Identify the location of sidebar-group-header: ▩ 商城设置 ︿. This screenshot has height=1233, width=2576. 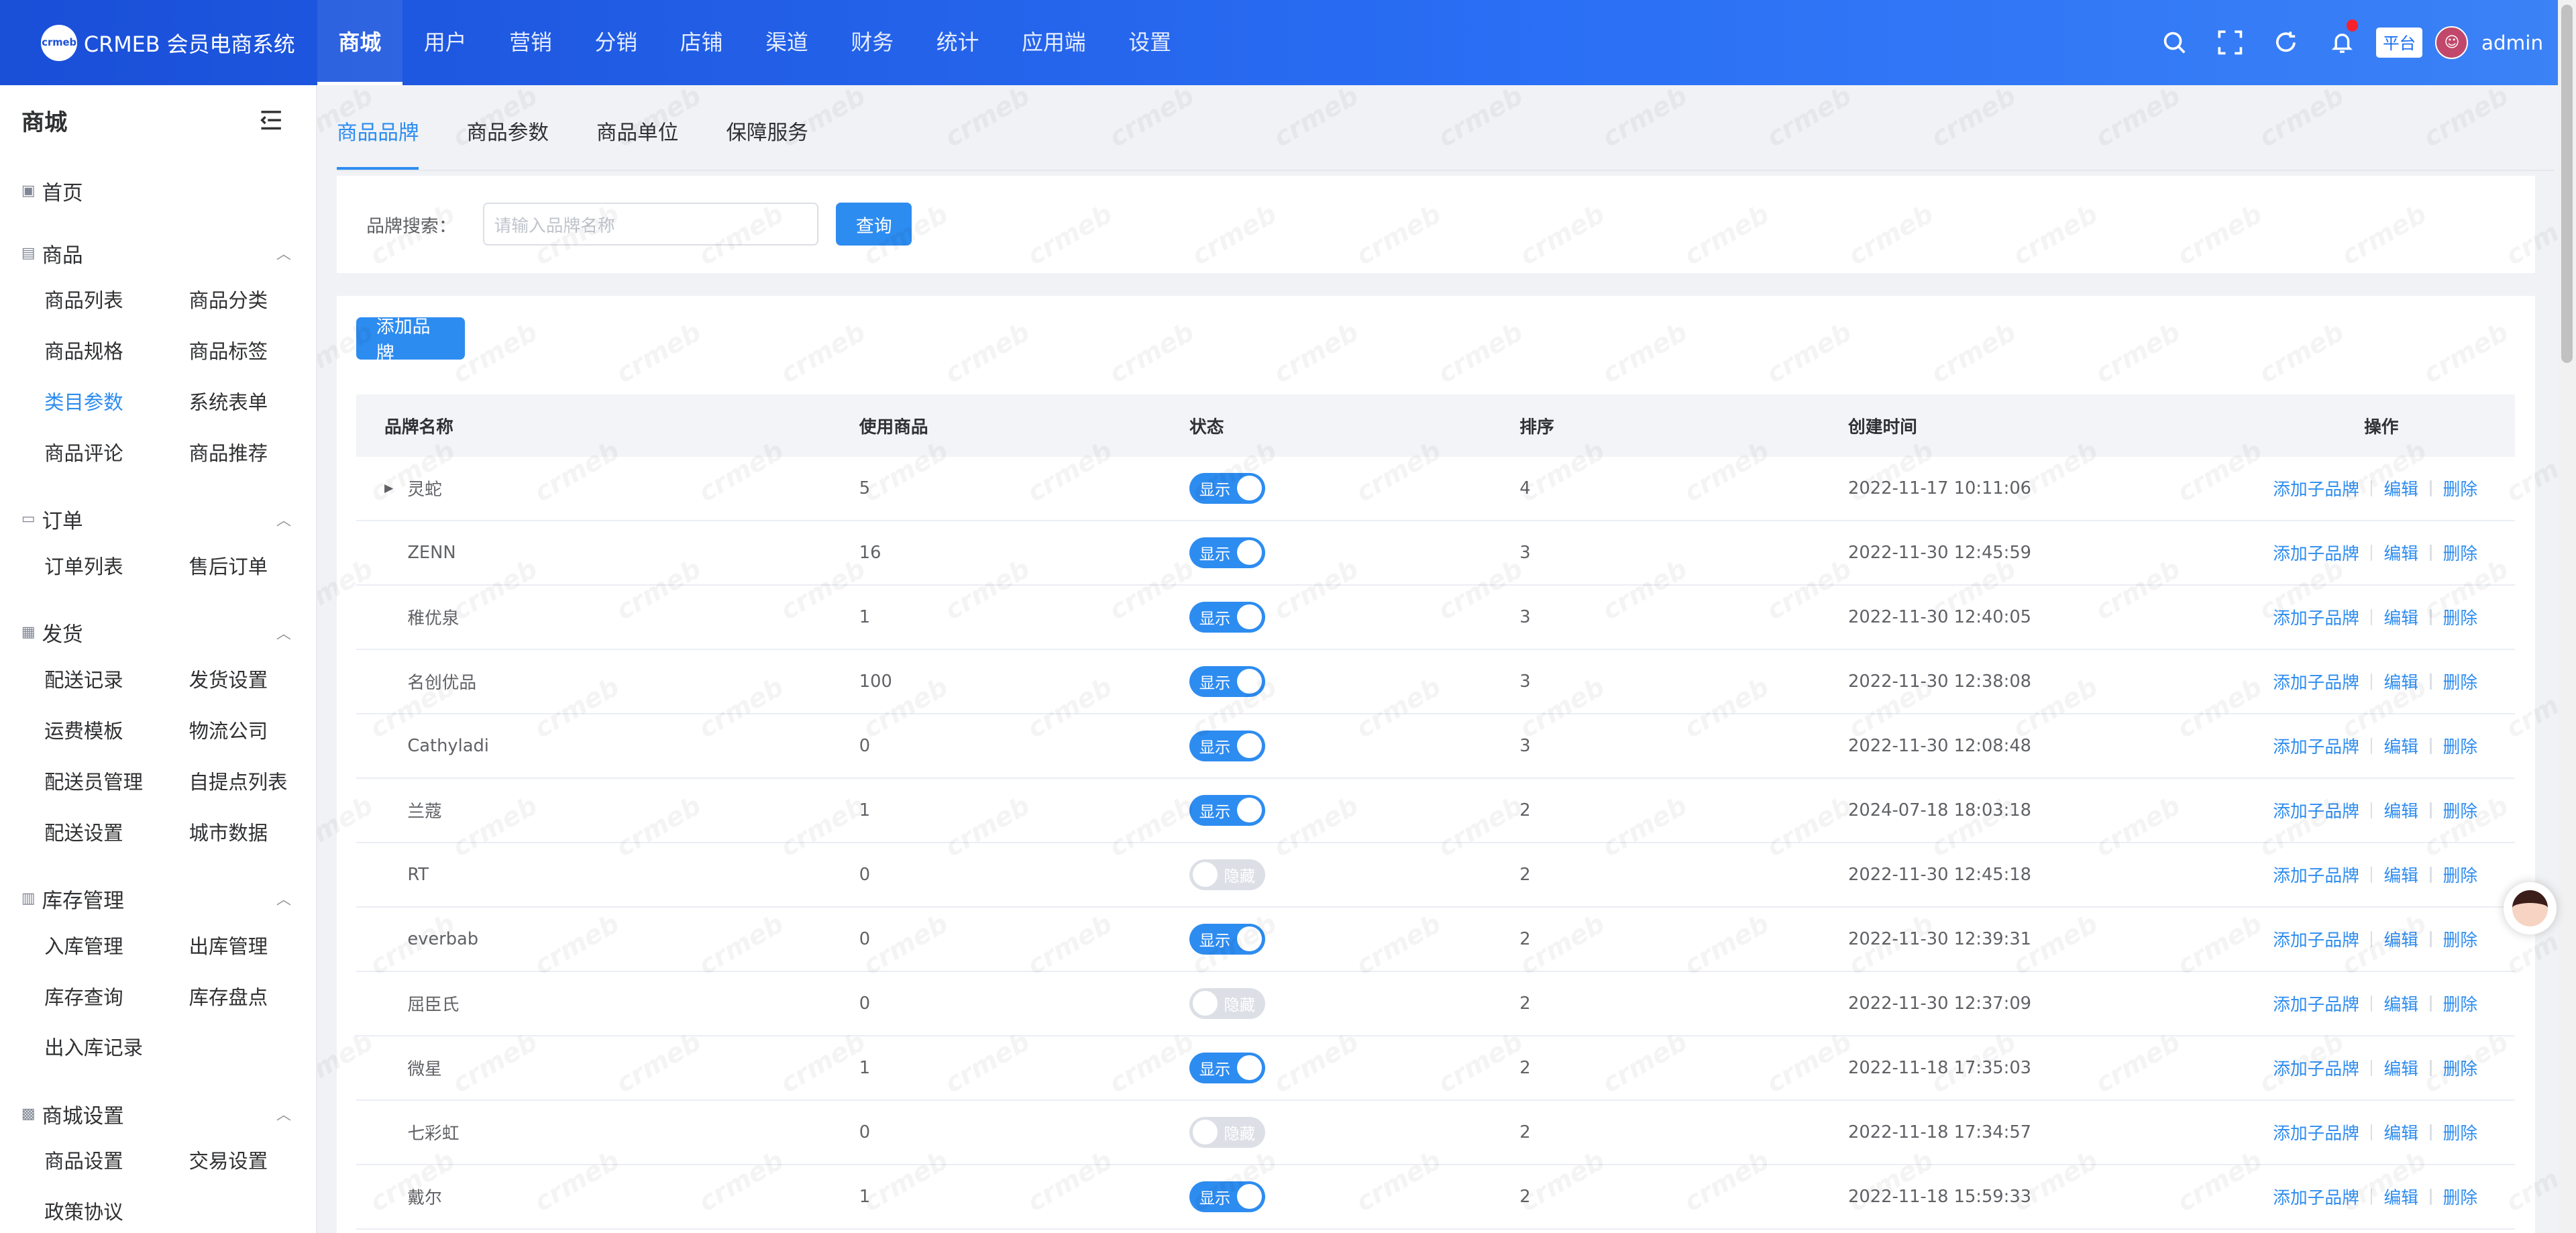
(158, 1114).